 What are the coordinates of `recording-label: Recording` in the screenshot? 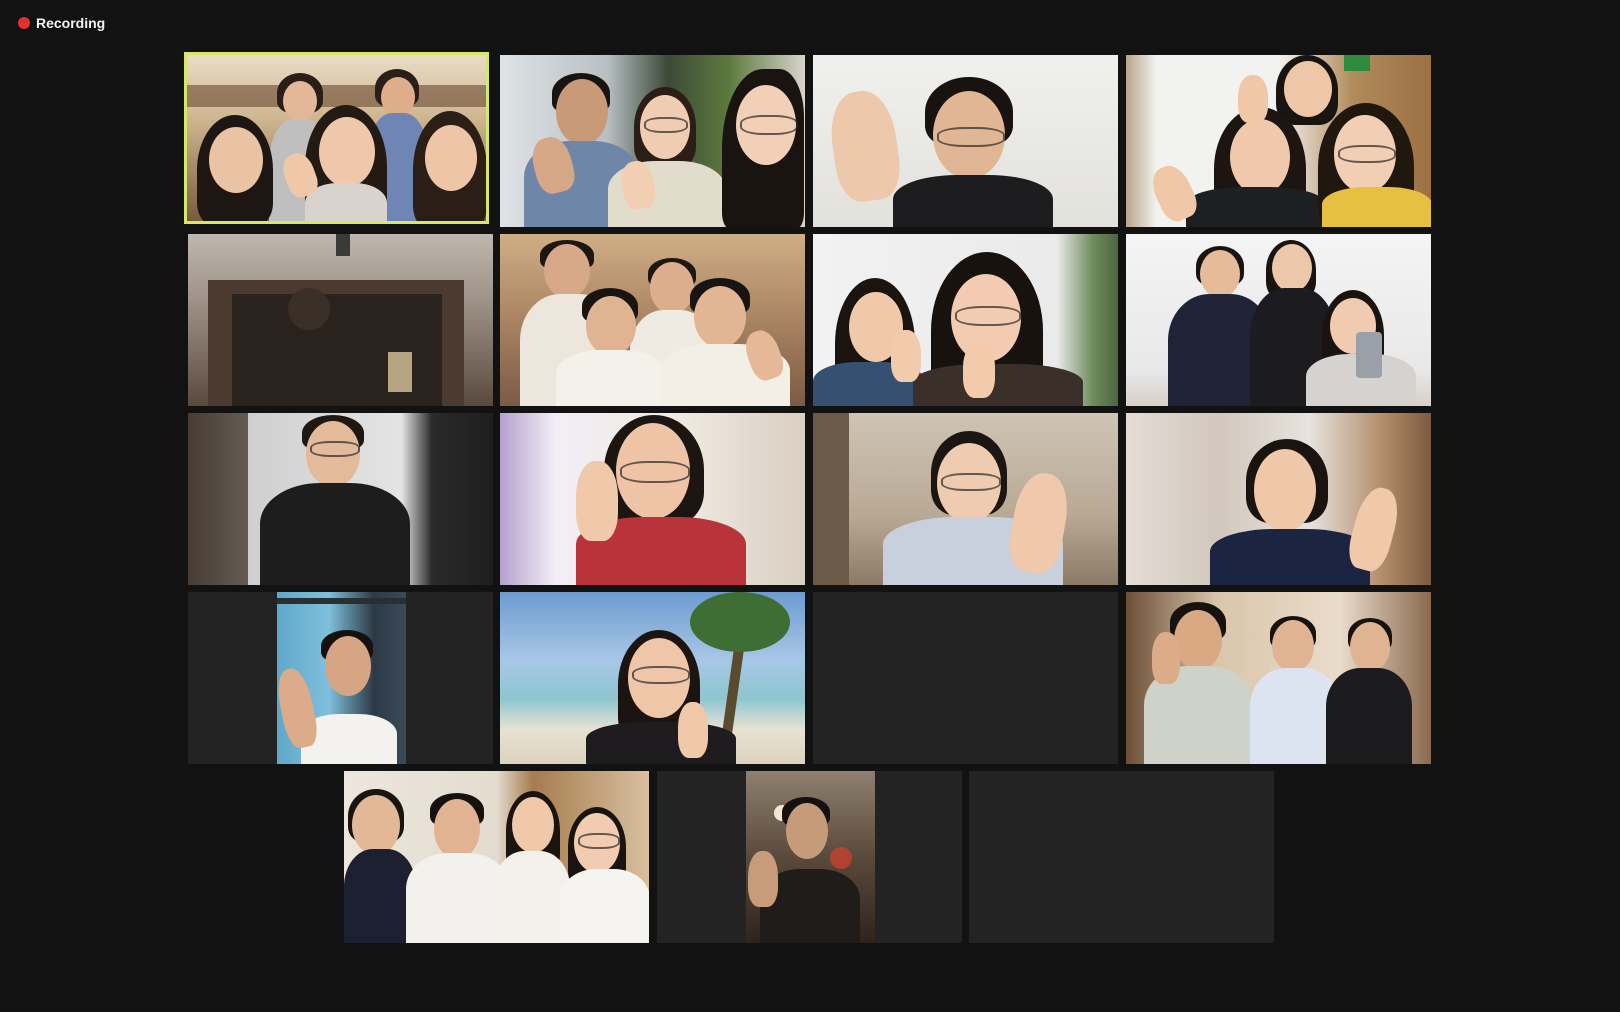 It's located at (71, 23).